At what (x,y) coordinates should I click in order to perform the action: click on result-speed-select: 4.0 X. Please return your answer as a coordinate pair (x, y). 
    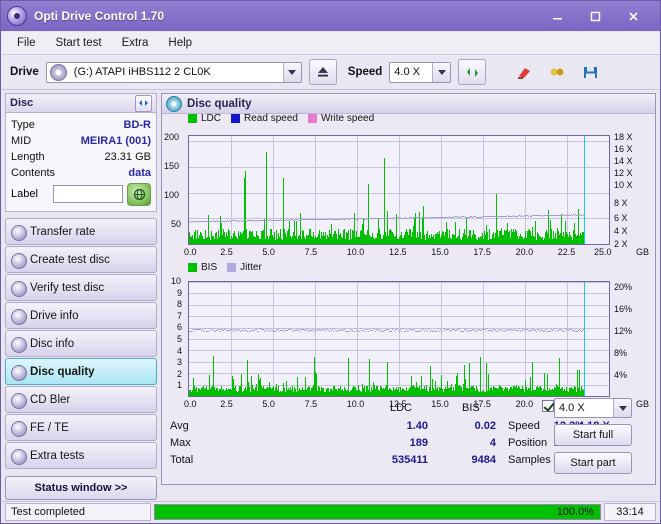
    Looking at the image, I should click on (593, 408).